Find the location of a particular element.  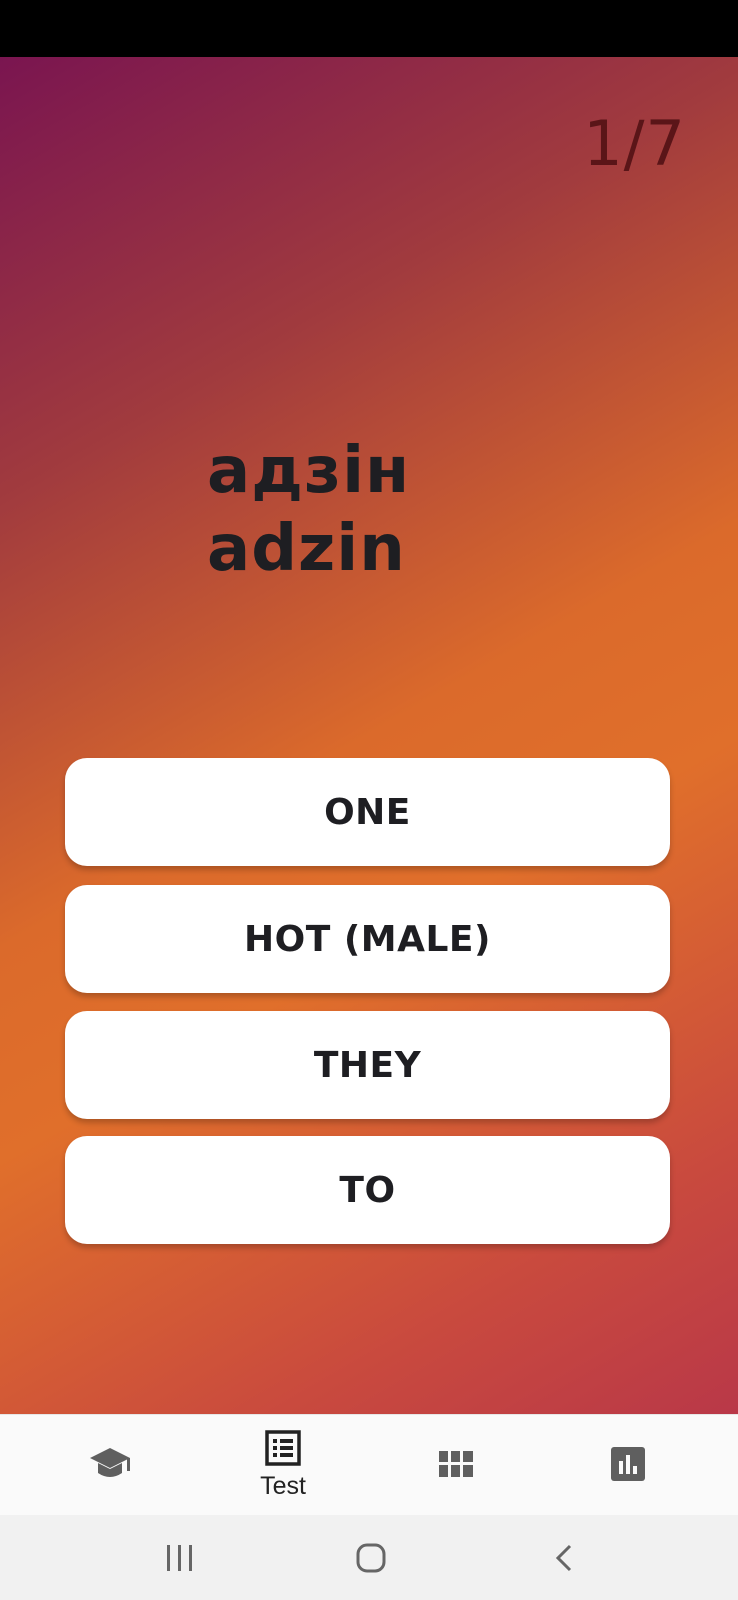

progress-counter: 1/7 is located at coordinates (634, 143).